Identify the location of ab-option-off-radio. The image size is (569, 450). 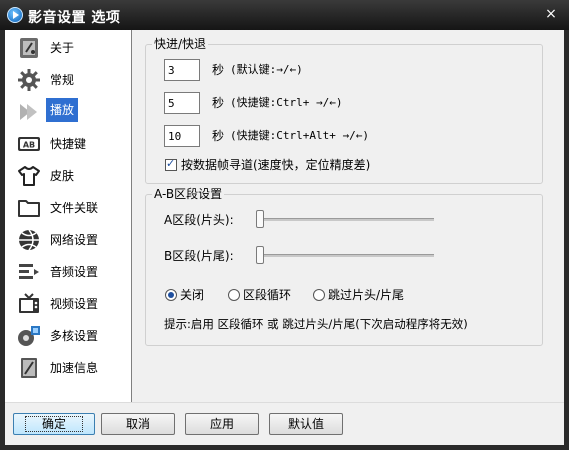
(171, 295).